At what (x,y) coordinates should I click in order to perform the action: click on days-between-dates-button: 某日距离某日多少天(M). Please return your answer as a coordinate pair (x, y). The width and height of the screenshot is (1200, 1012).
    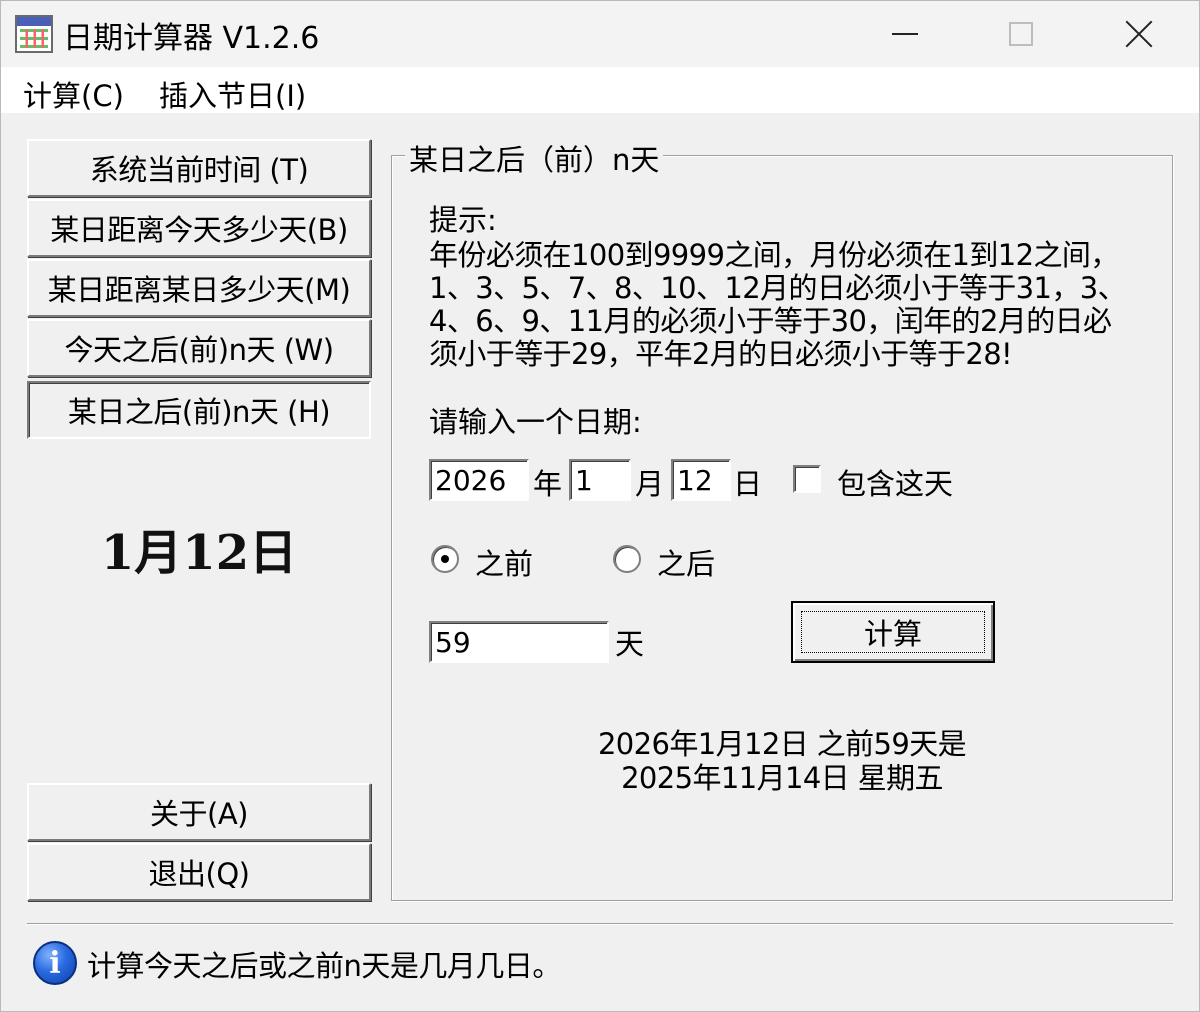
    Looking at the image, I should click on (199, 288).